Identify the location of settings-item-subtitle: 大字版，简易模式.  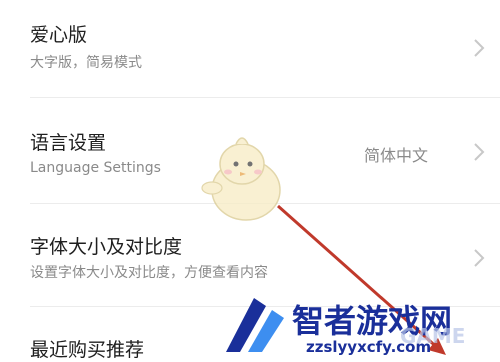
(86, 63).